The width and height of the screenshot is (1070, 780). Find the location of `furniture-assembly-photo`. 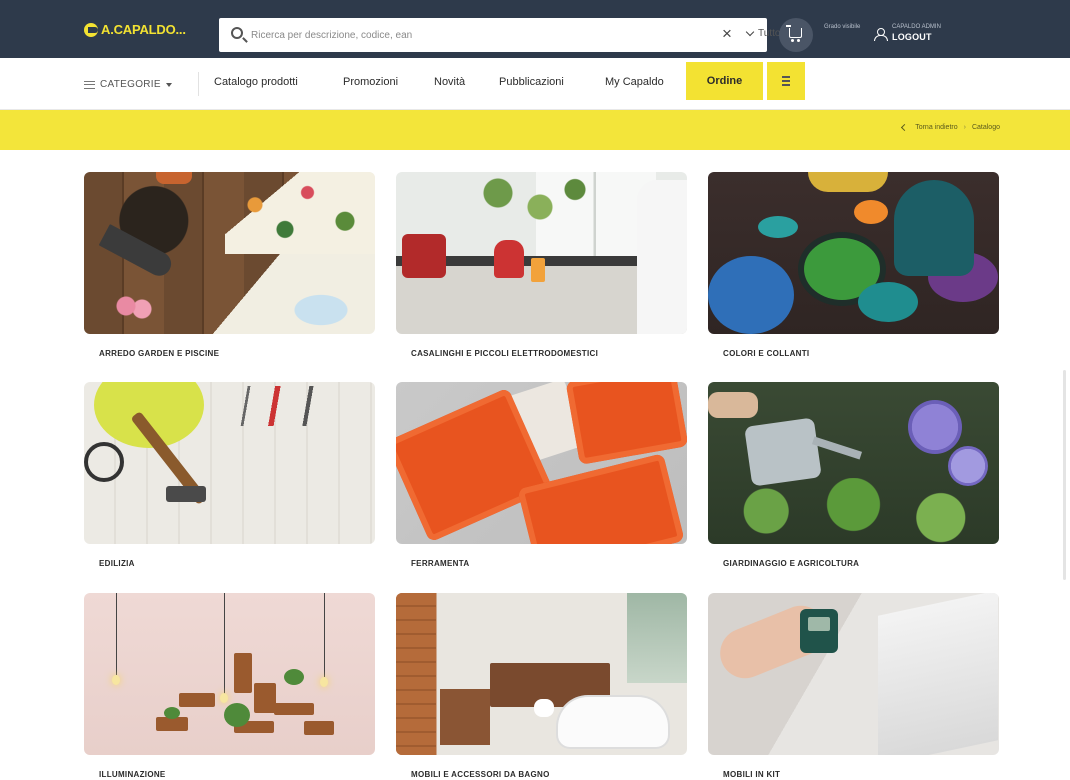

furniture-assembly-photo is located at coordinates (853, 674).